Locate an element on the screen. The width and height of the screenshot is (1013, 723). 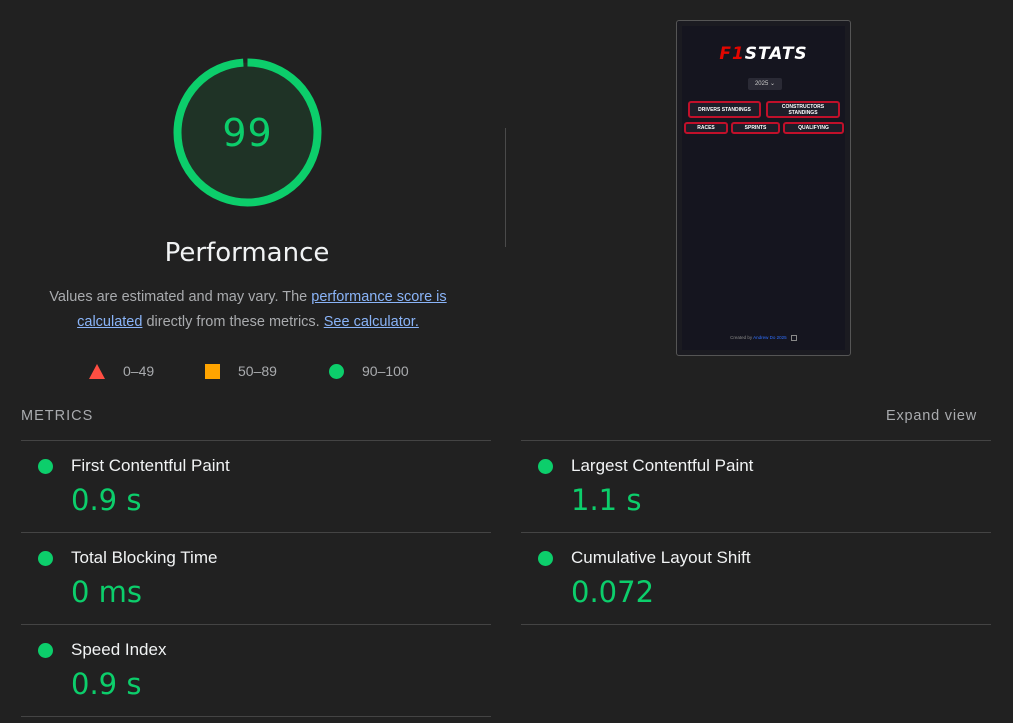
metric-speed-index: Speed Index 0.9 s is located at coordinates (256, 670).